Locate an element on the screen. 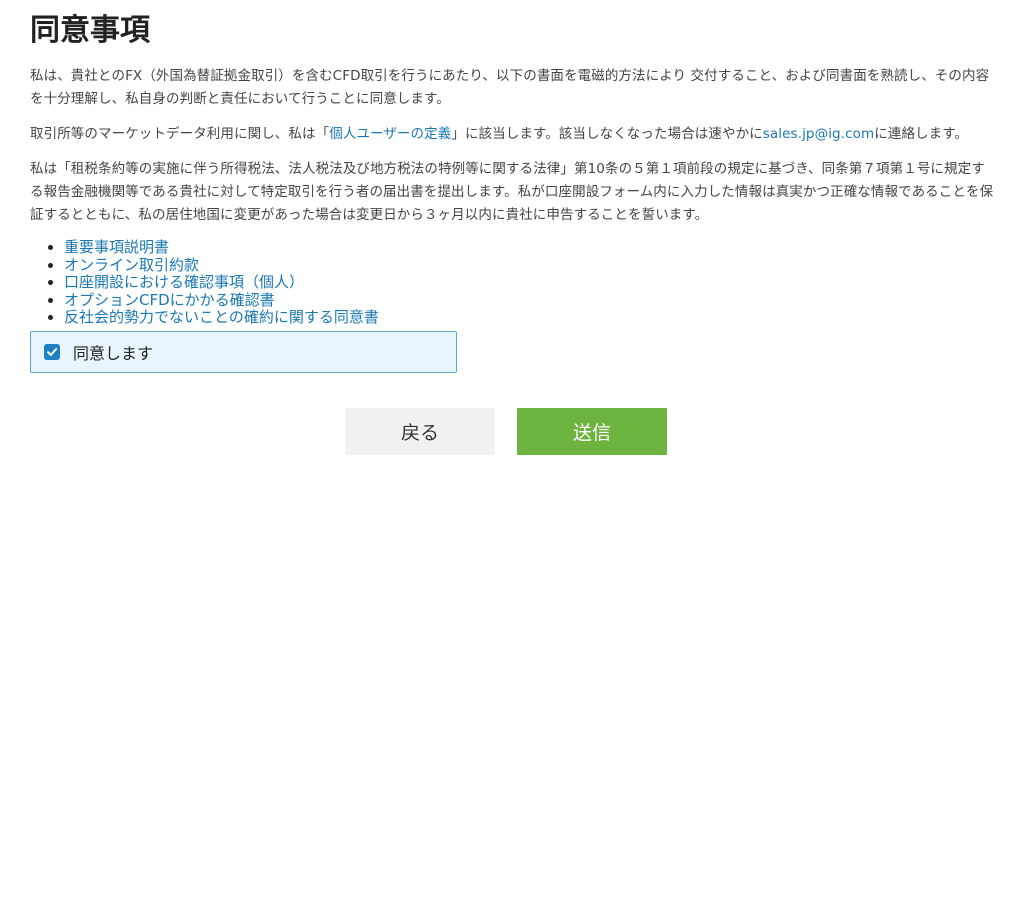 This screenshot has height=907, width=1024. document-link-important-matters: 重要事項説明書 is located at coordinates (116, 247).